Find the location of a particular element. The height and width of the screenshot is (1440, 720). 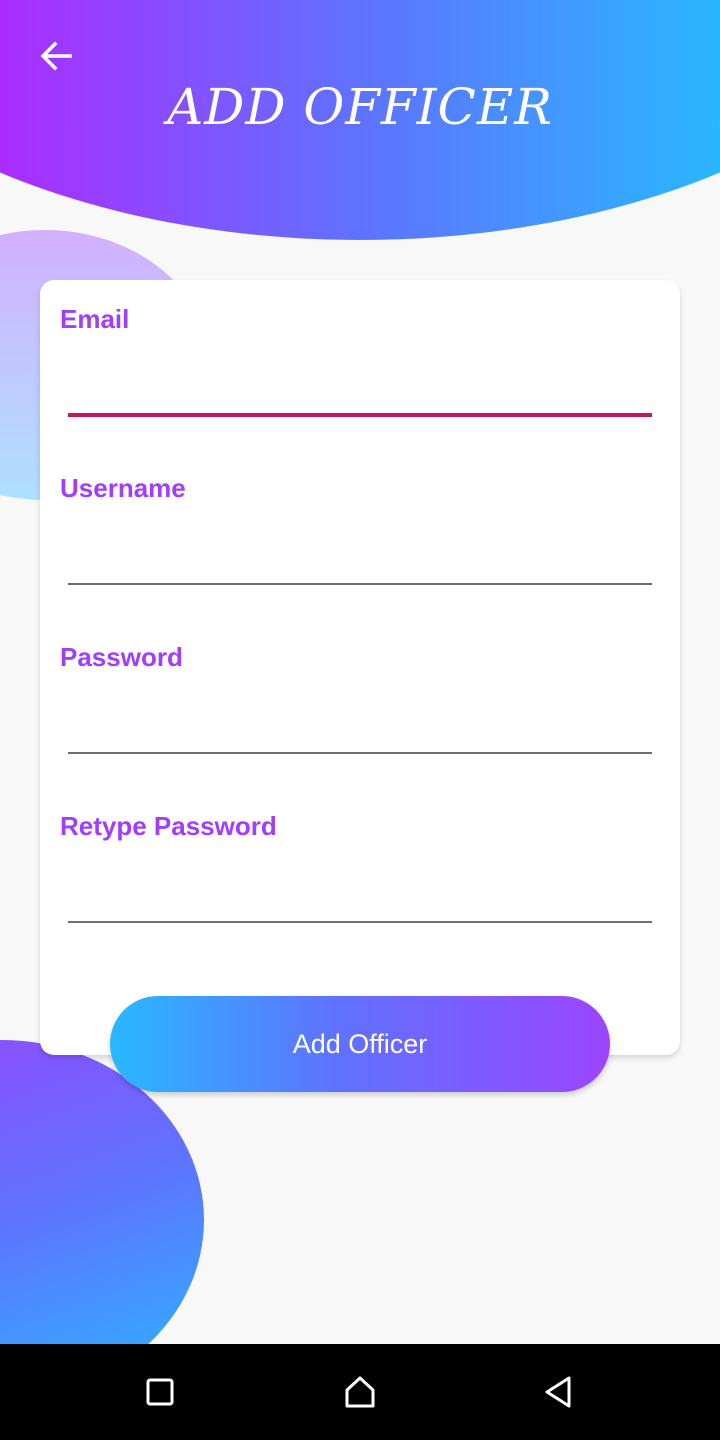

back-button is located at coordinates (56, 56).